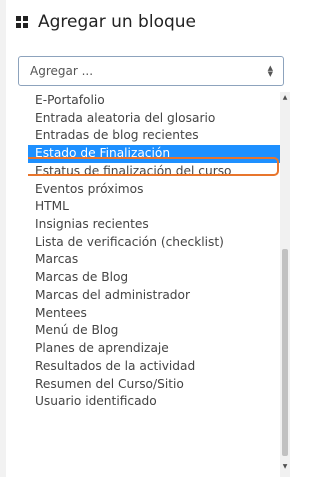 This screenshot has width=320, height=477. Describe the element at coordinates (3, 238) in the screenshot. I see `page-left-edge` at that location.